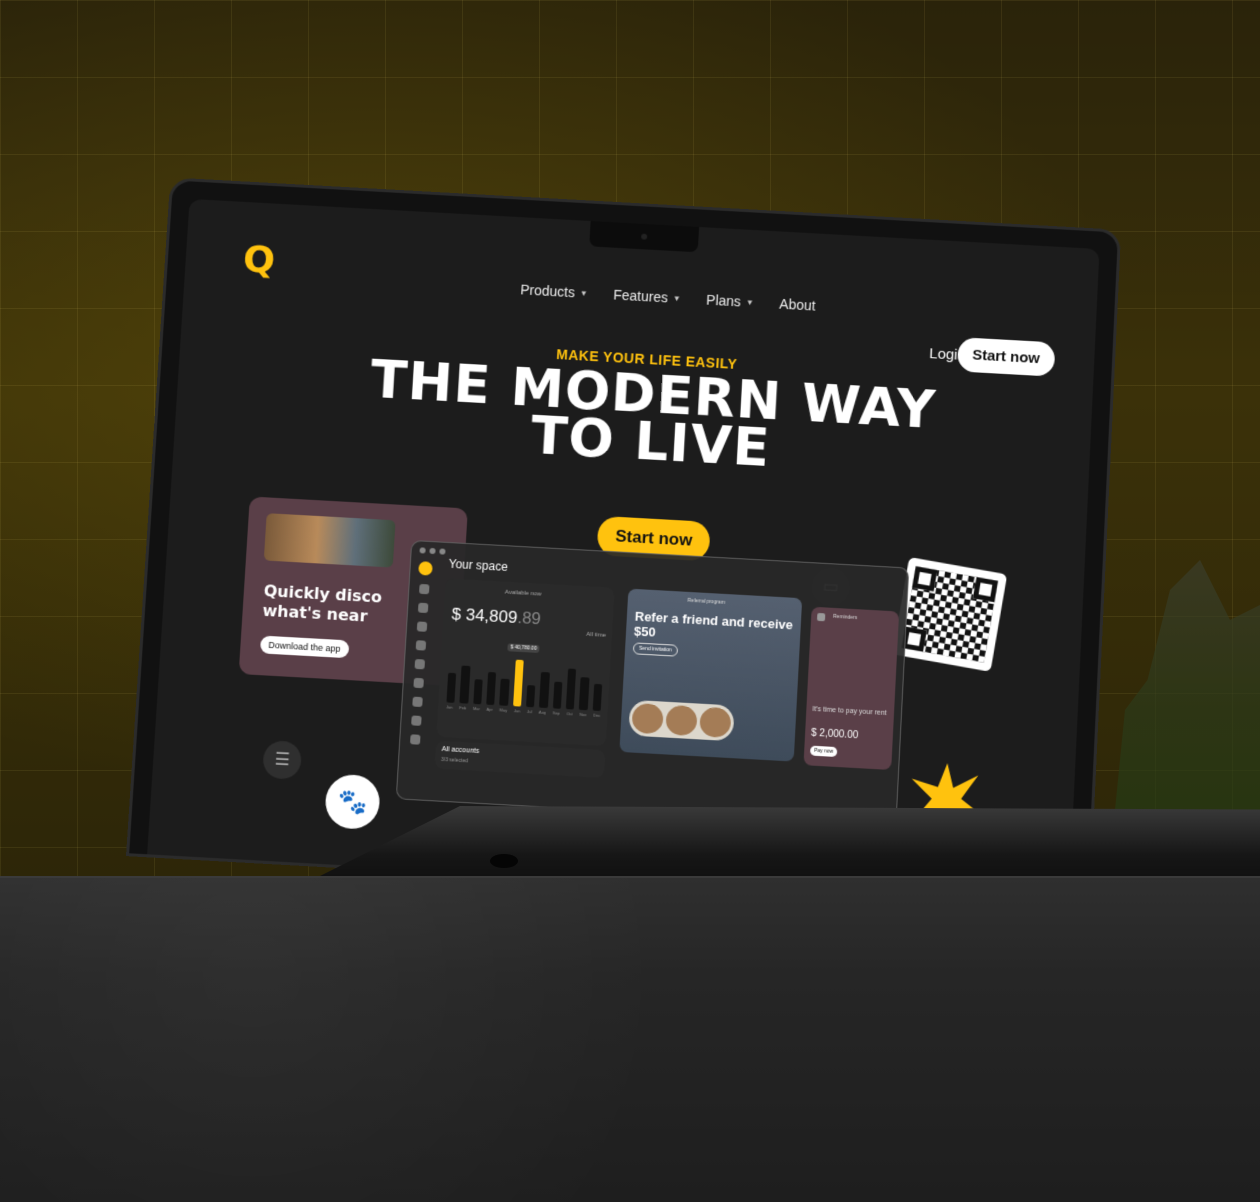 The image size is (1260, 1202). Describe the element at coordinates (556, 713) in the screenshot. I see `month-label: Sep` at that location.